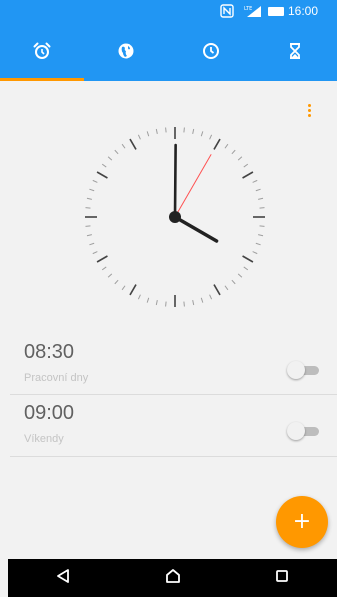  Describe the element at coordinates (56, 378) in the screenshot. I see `alarm-label: Pracovní dny` at that location.